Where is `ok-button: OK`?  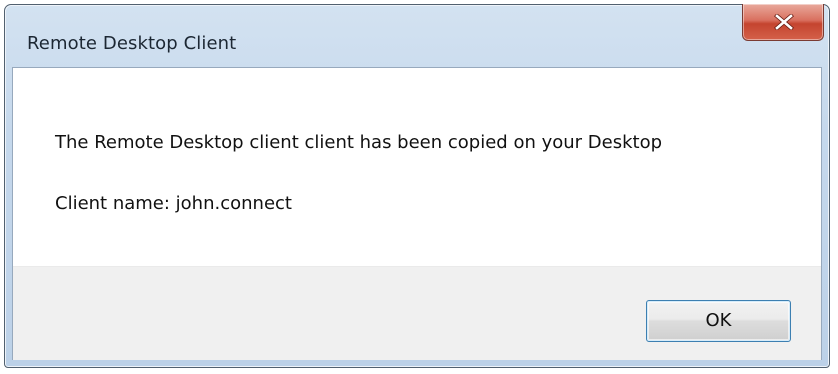 ok-button: OK is located at coordinates (718, 321).